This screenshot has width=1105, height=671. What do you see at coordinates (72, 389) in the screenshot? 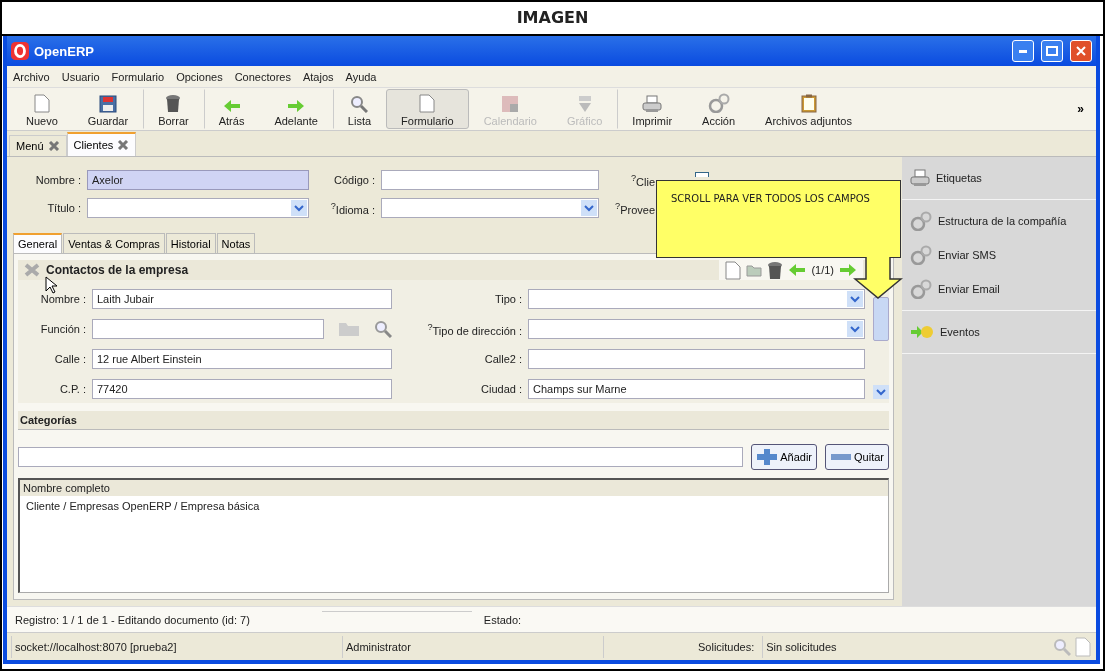
I see `field-label: C.P. :` at bounding box center [72, 389].